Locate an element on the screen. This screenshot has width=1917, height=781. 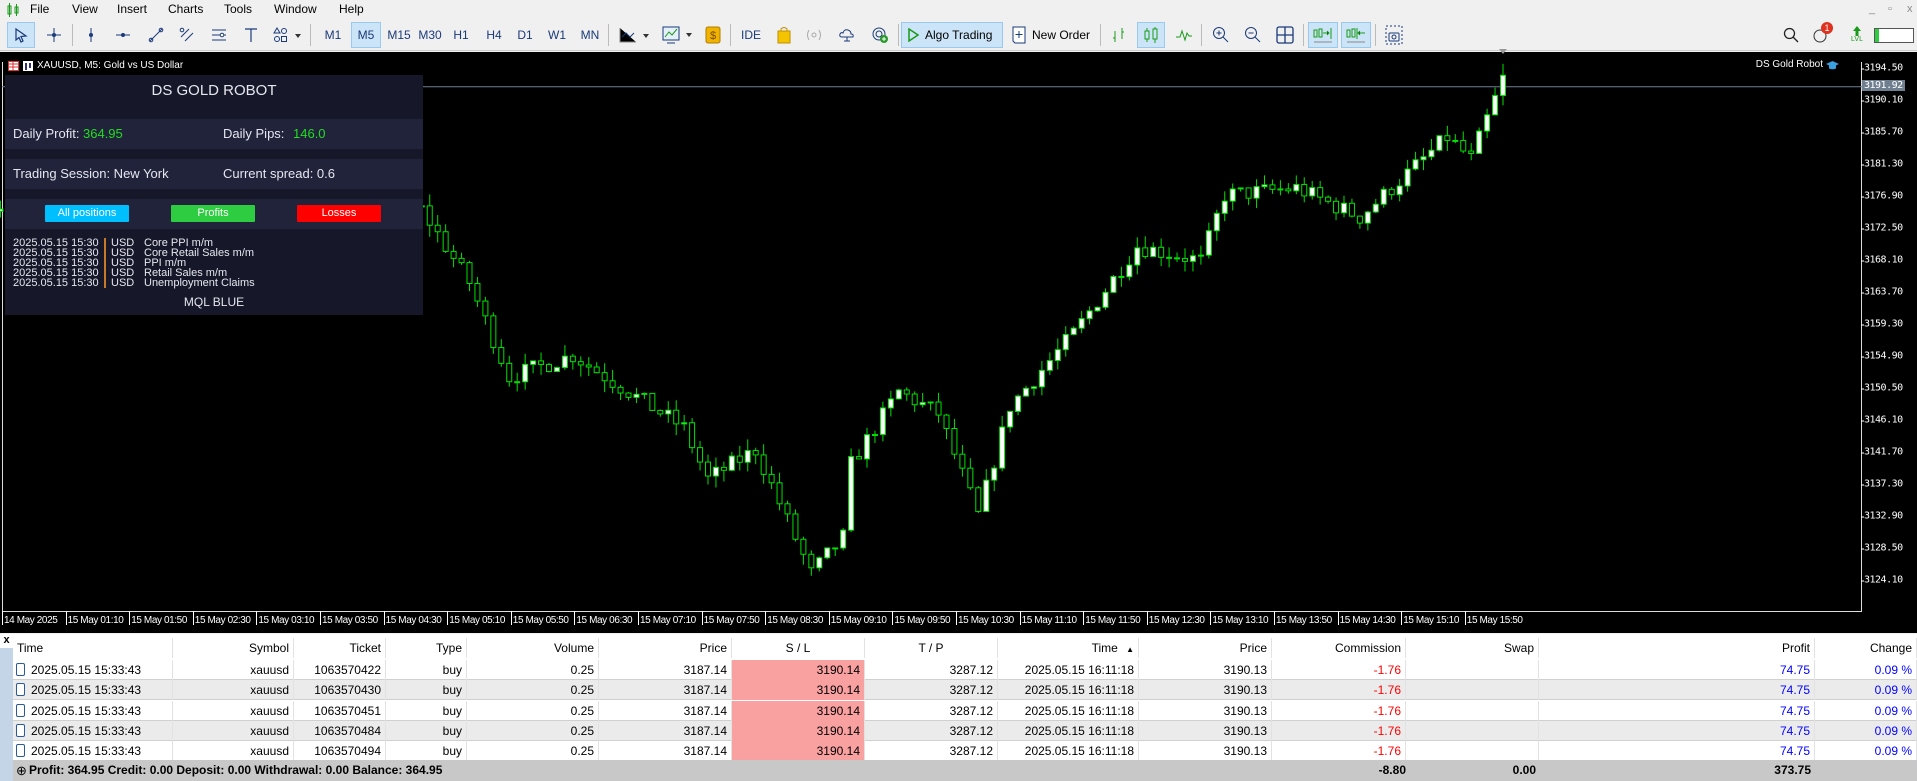
level-button: LVL is located at coordinates (1857, 35).